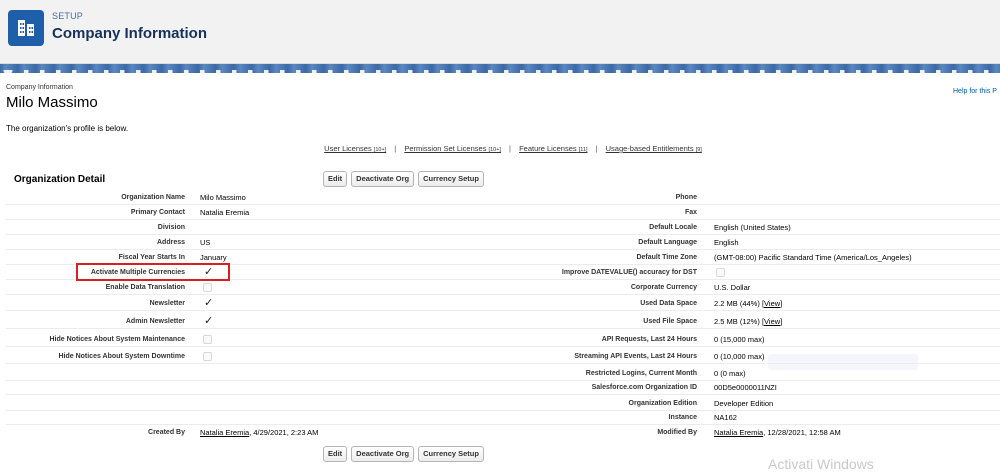 The height and width of the screenshot is (472, 1000). What do you see at coordinates (663, 287) in the screenshot?
I see `field-label: Corporate Currency` at bounding box center [663, 287].